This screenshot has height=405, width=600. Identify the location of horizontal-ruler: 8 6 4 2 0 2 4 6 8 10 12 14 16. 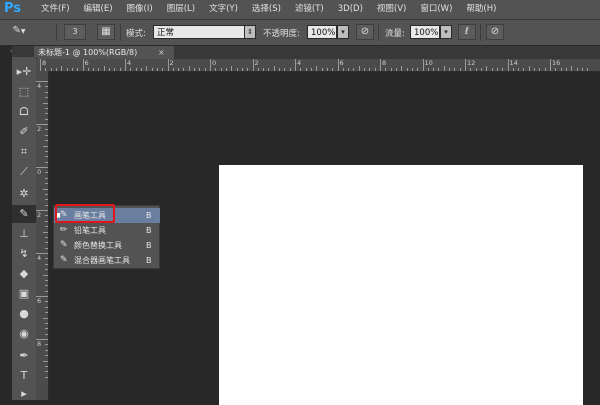
(318, 65).